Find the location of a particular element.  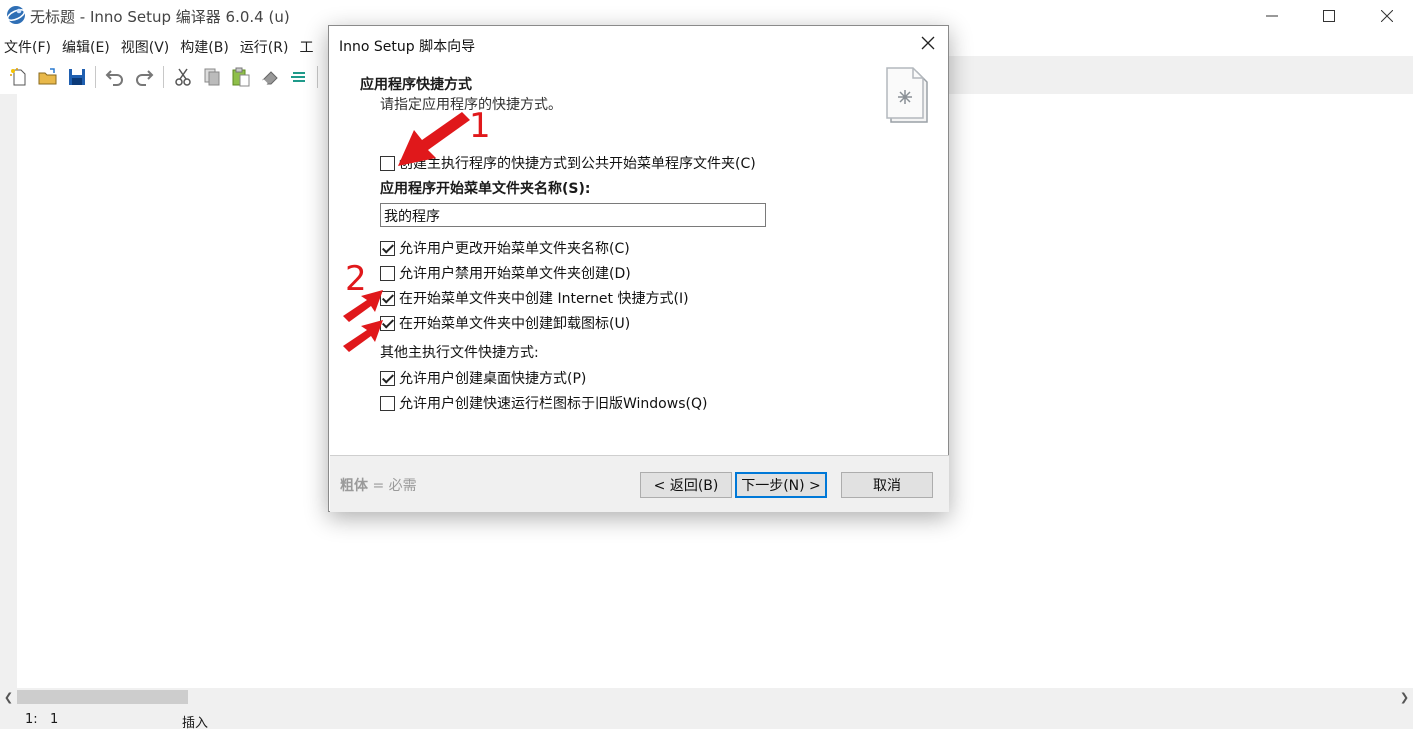

status-bar: 1: 1 插入 is located at coordinates (706, 718).